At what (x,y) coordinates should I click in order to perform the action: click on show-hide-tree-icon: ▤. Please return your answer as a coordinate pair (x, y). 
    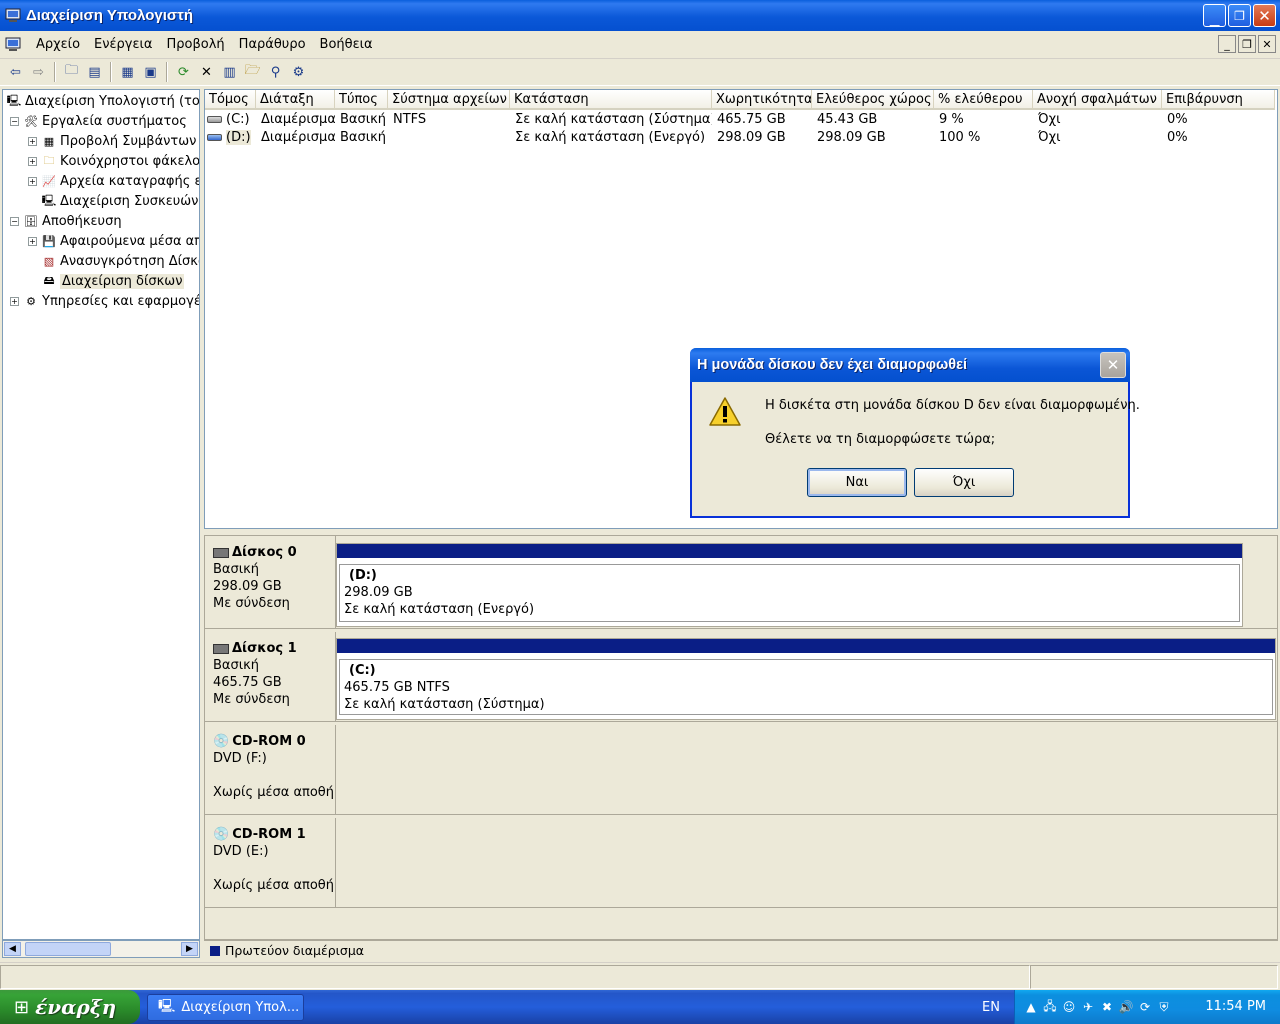
    Looking at the image, I should click on (94, 72).